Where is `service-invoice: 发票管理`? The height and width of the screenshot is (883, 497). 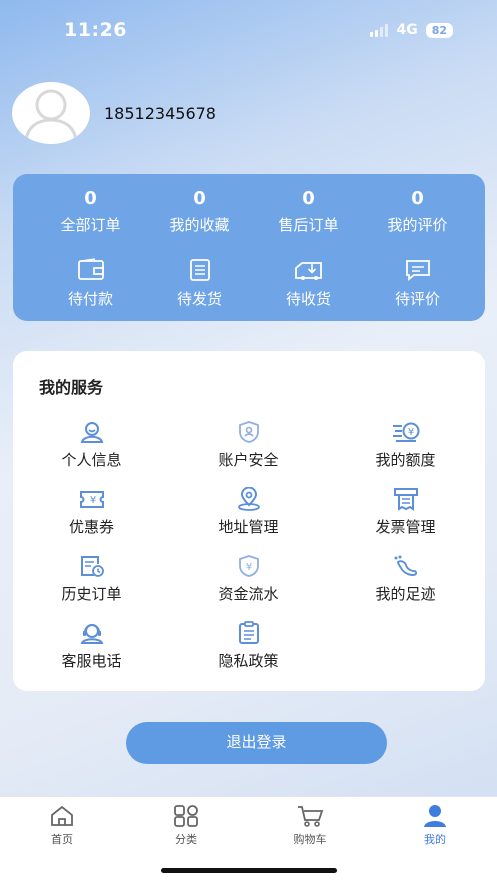 service-invoice: 发票管理 is located at coordinates (405, 519).